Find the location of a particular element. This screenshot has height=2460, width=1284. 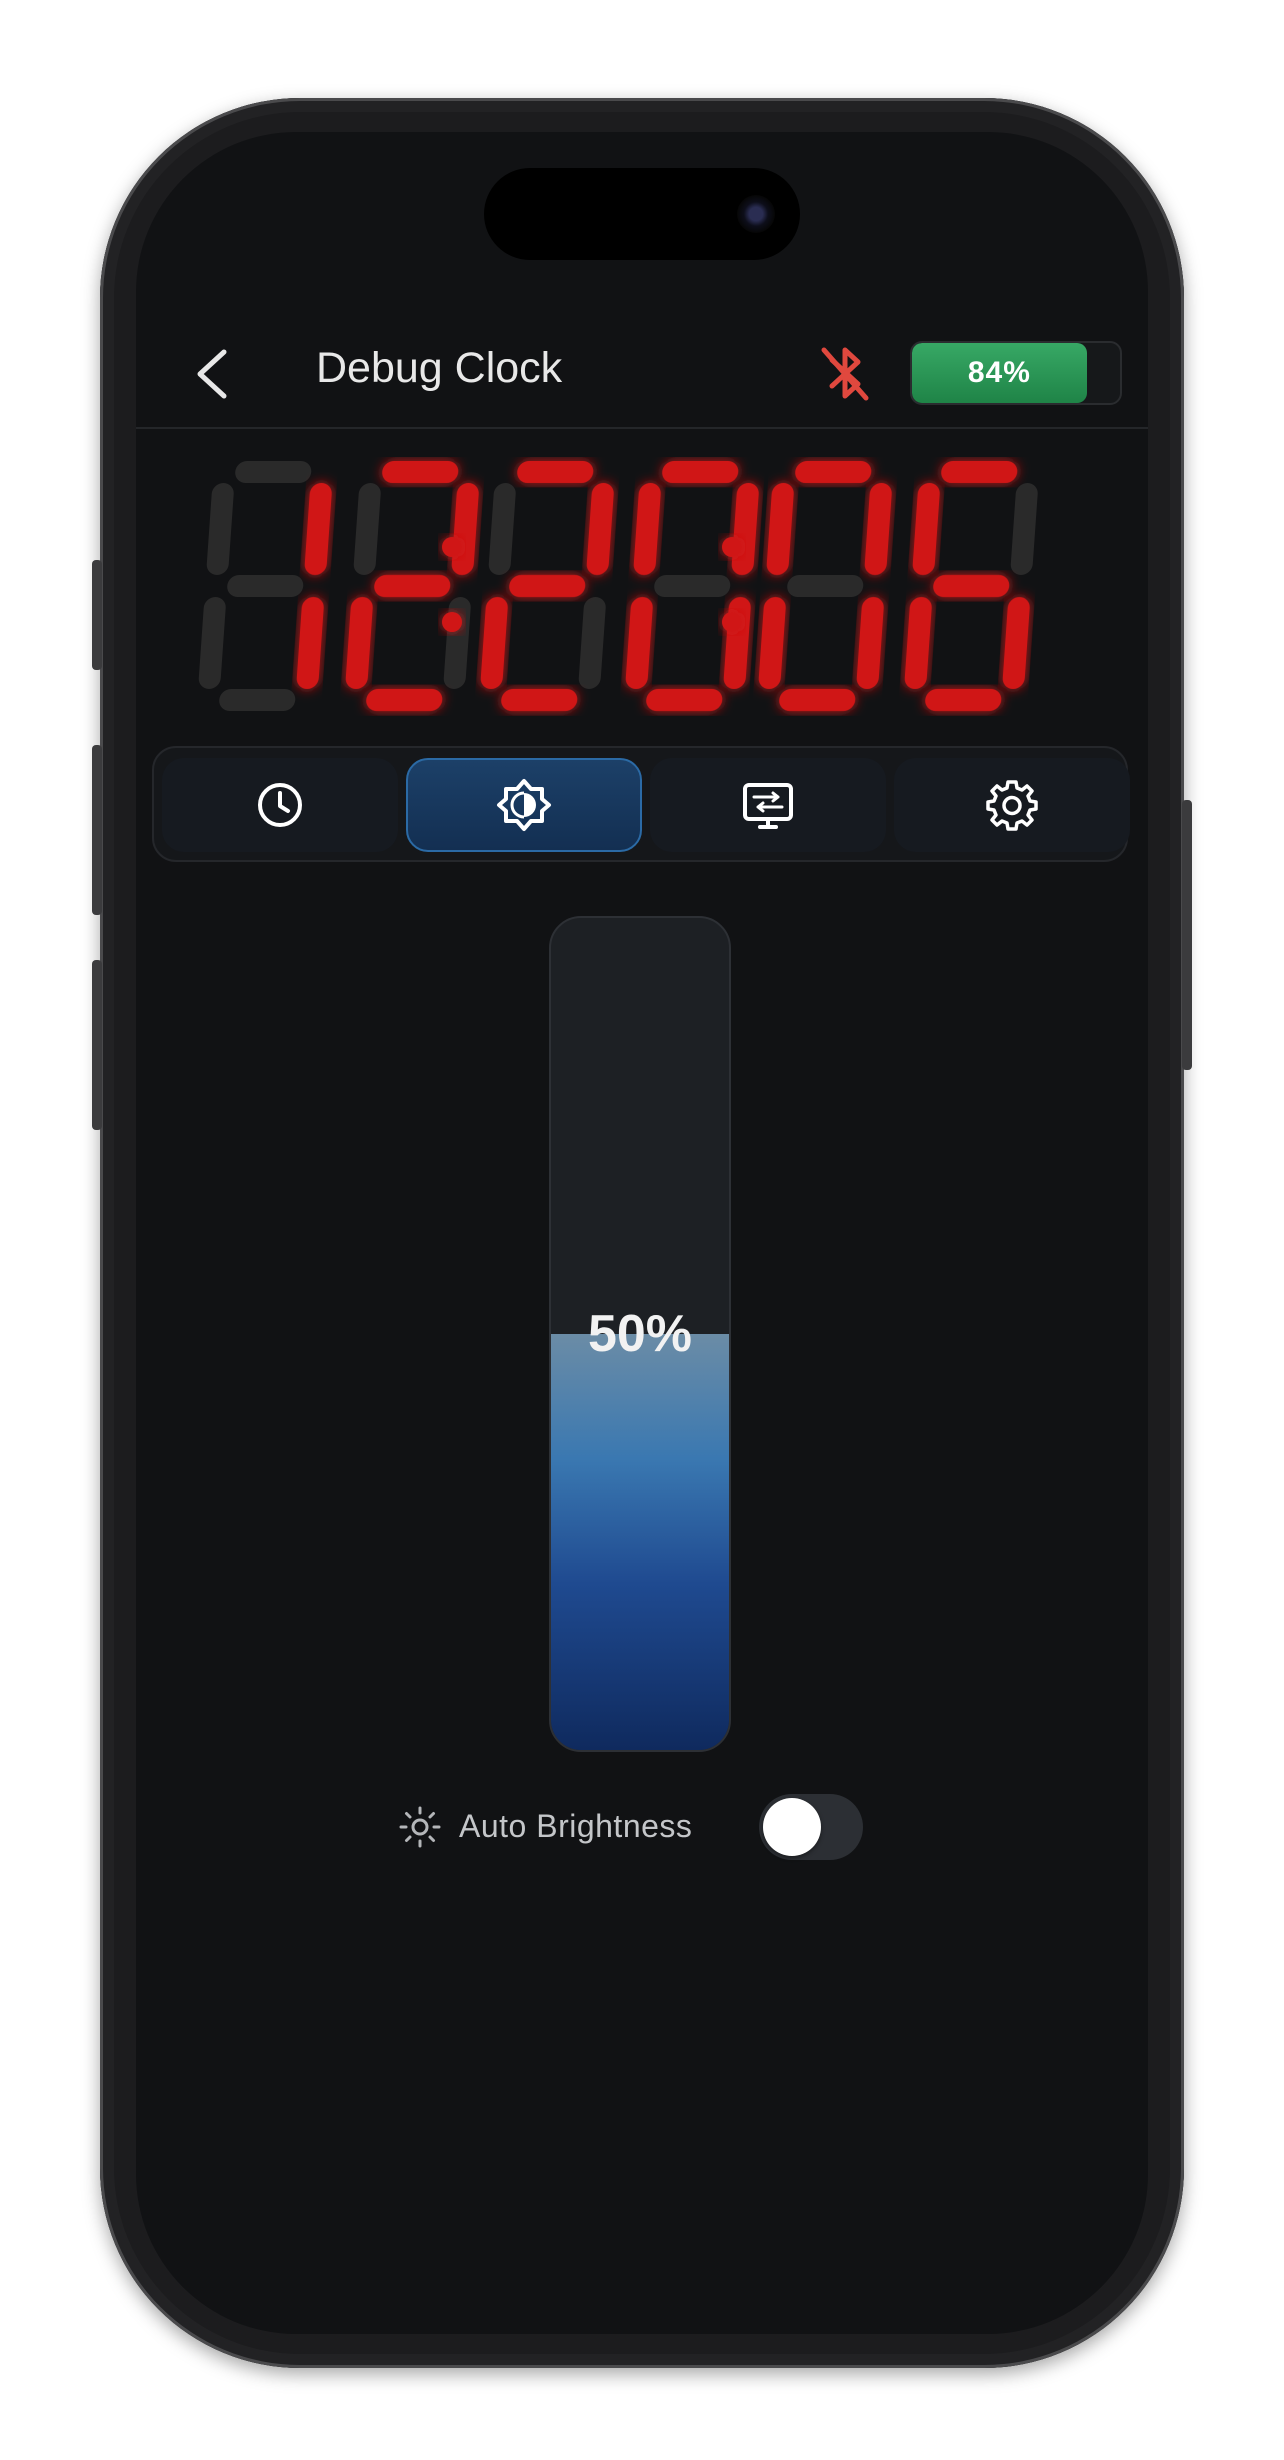

gear-icon is located at coordinates (1012, 805).